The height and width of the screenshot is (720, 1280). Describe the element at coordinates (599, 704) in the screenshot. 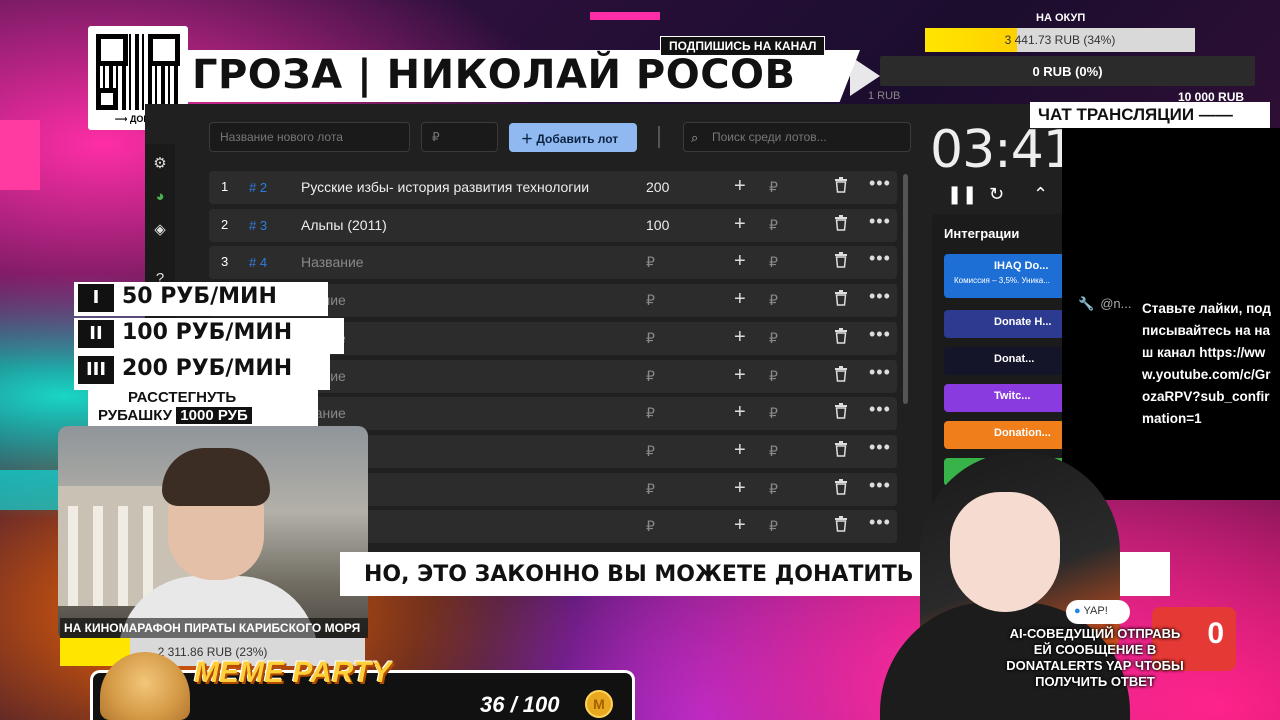

I see `coin-icon: M` at that location.